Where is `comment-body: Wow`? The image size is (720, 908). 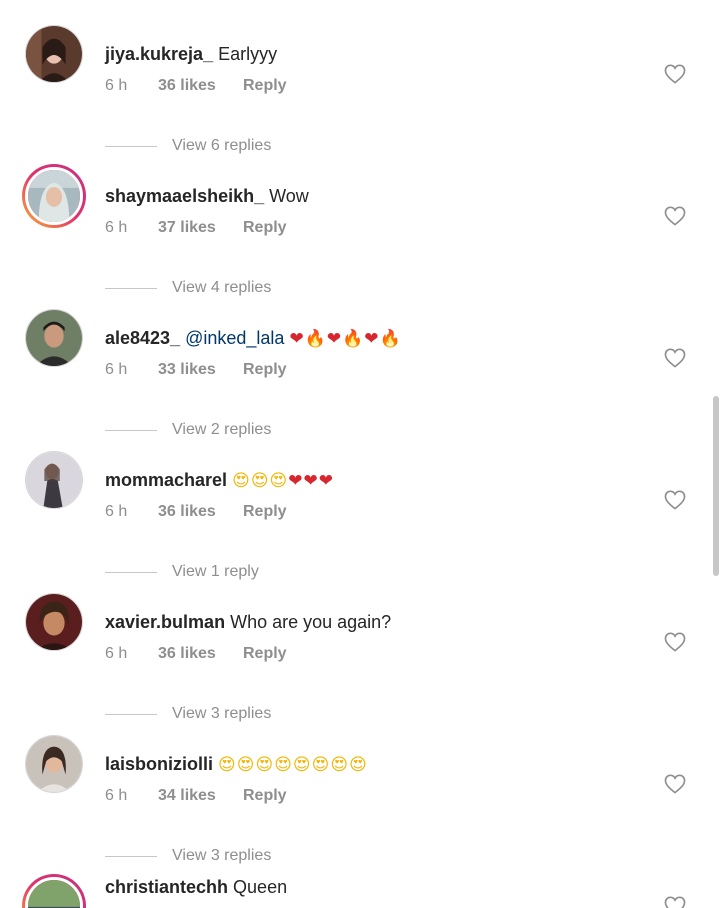 comment-body: Wow is located at coordinates (289, 196).